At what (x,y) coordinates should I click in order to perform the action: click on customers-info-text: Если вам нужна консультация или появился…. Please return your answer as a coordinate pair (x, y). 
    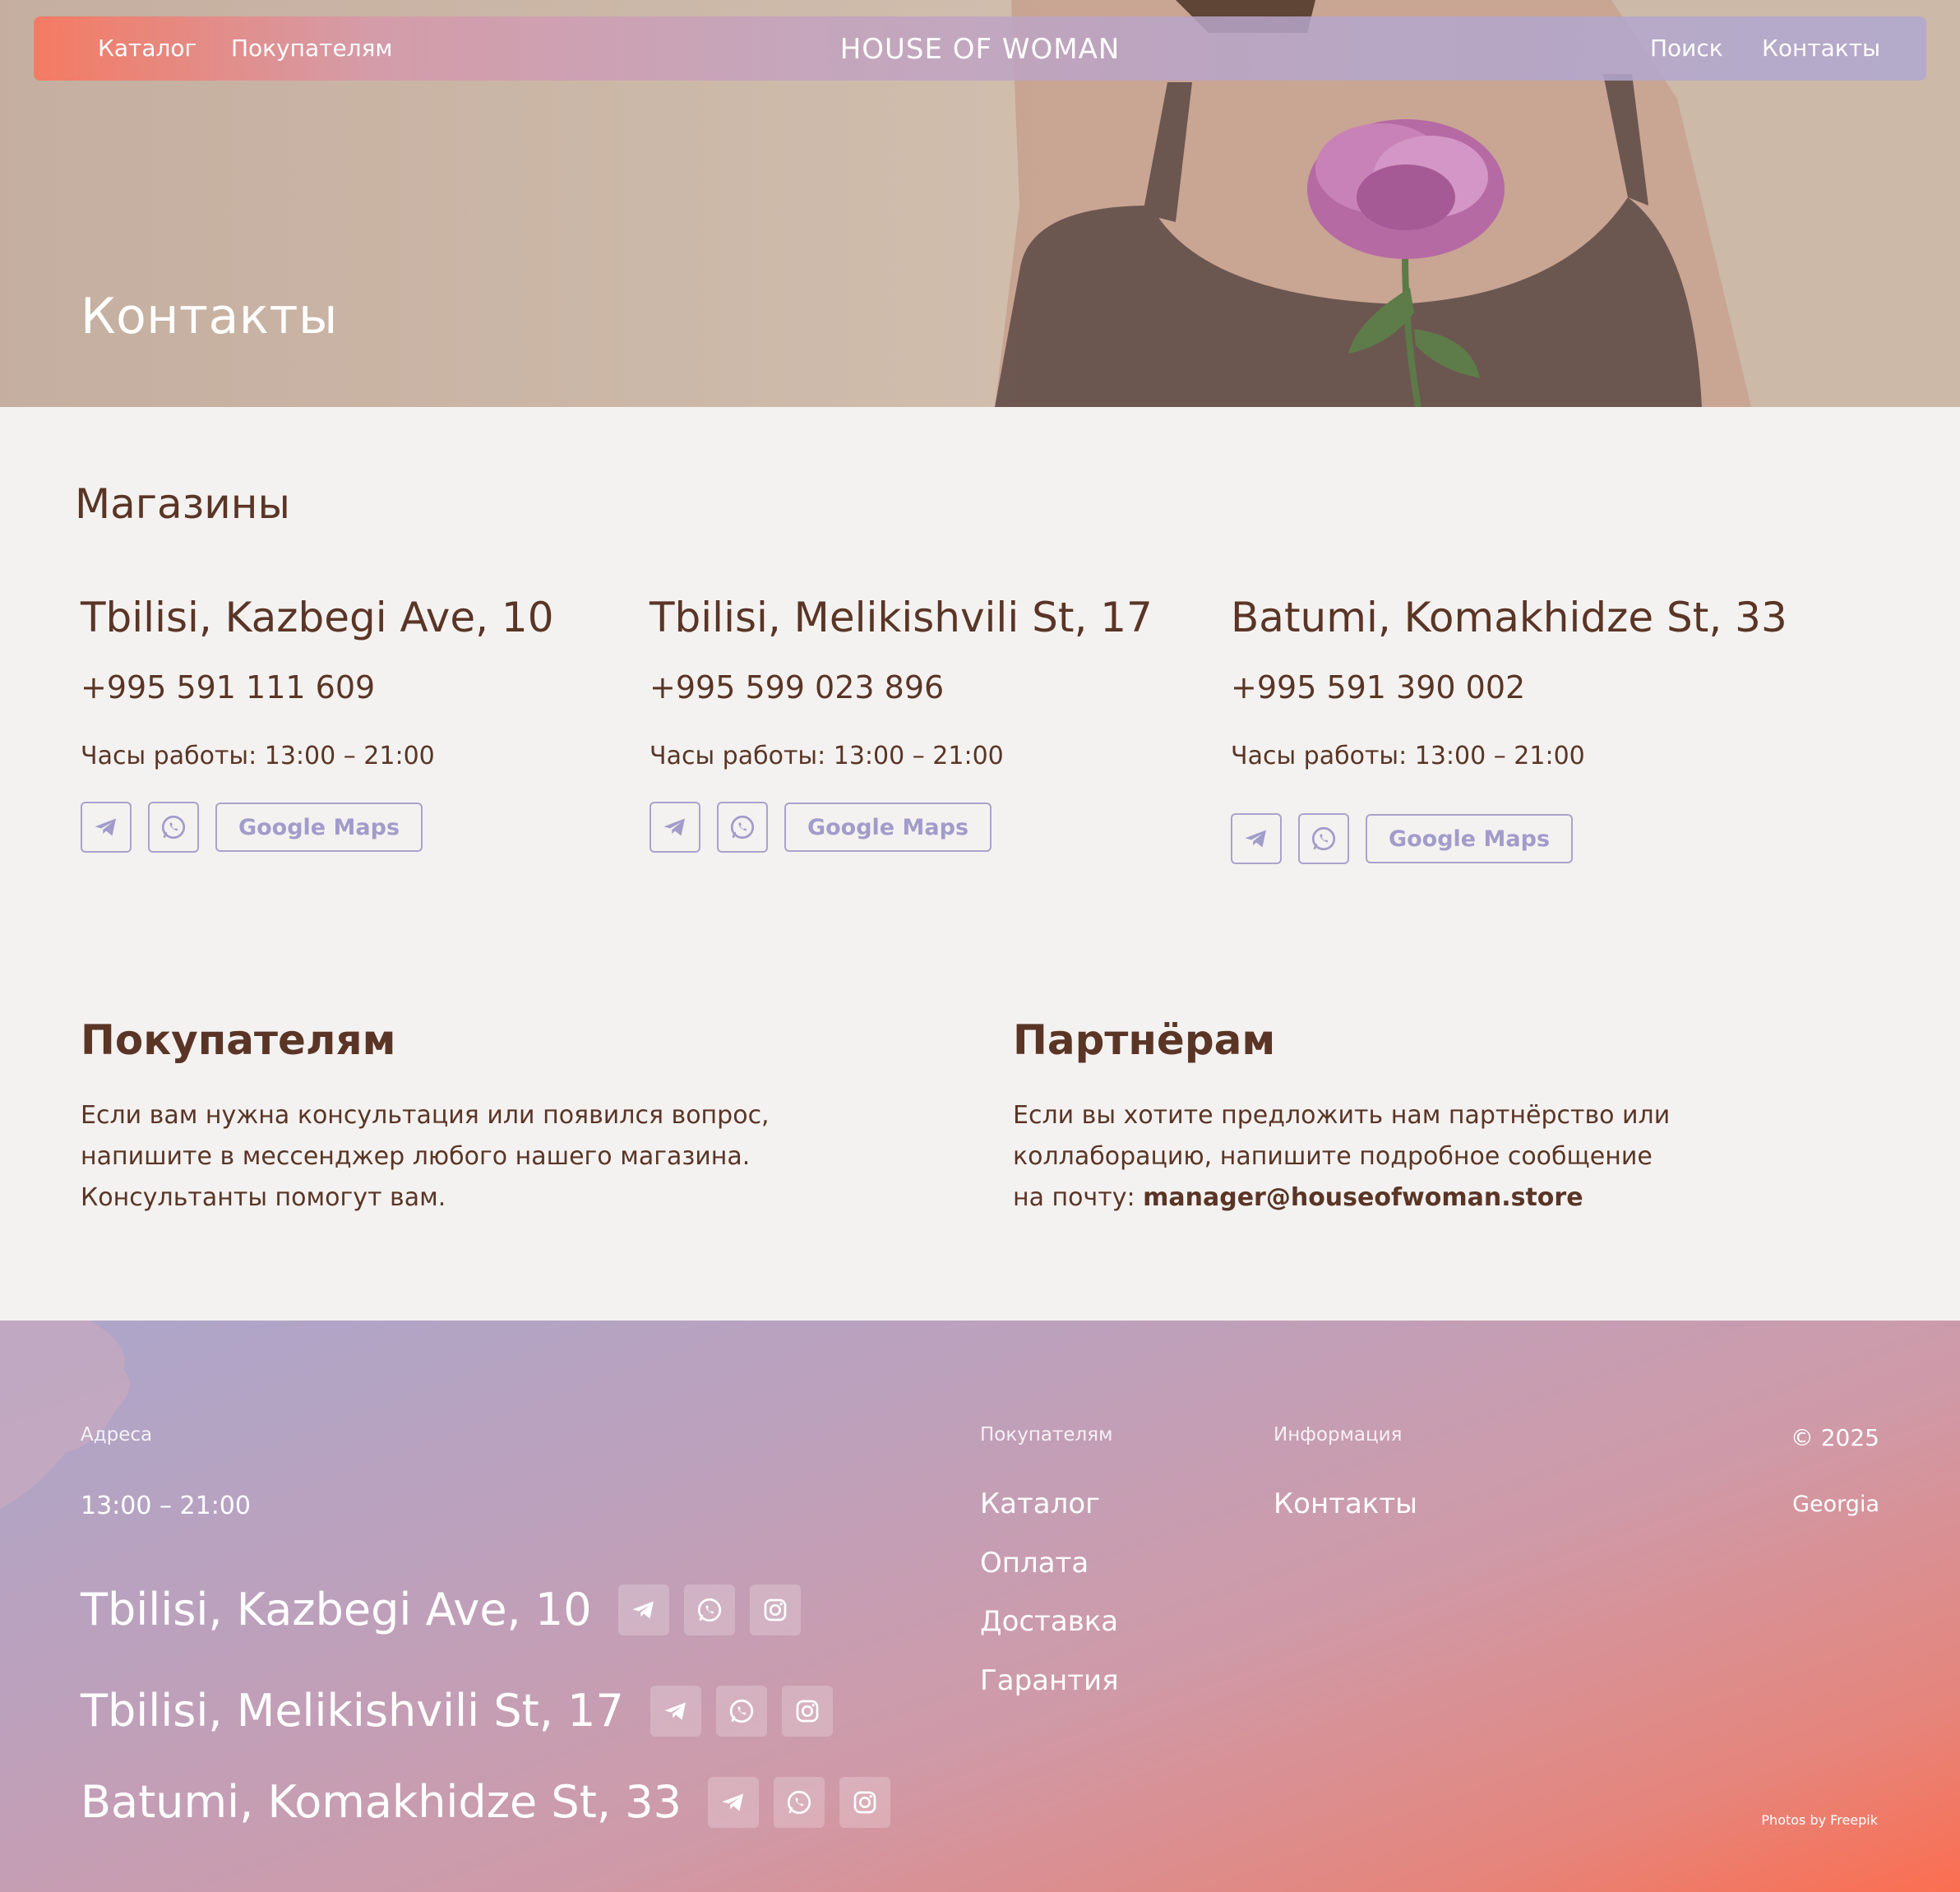
    Looking at the image, I should click on (425, 1157).